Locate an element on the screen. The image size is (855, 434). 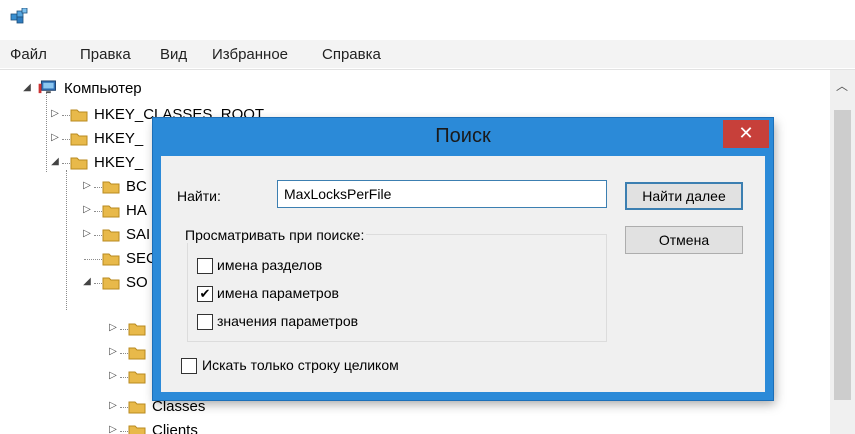
checkbox-value-data-label: значения параметров is located at coordinates (287, 321).